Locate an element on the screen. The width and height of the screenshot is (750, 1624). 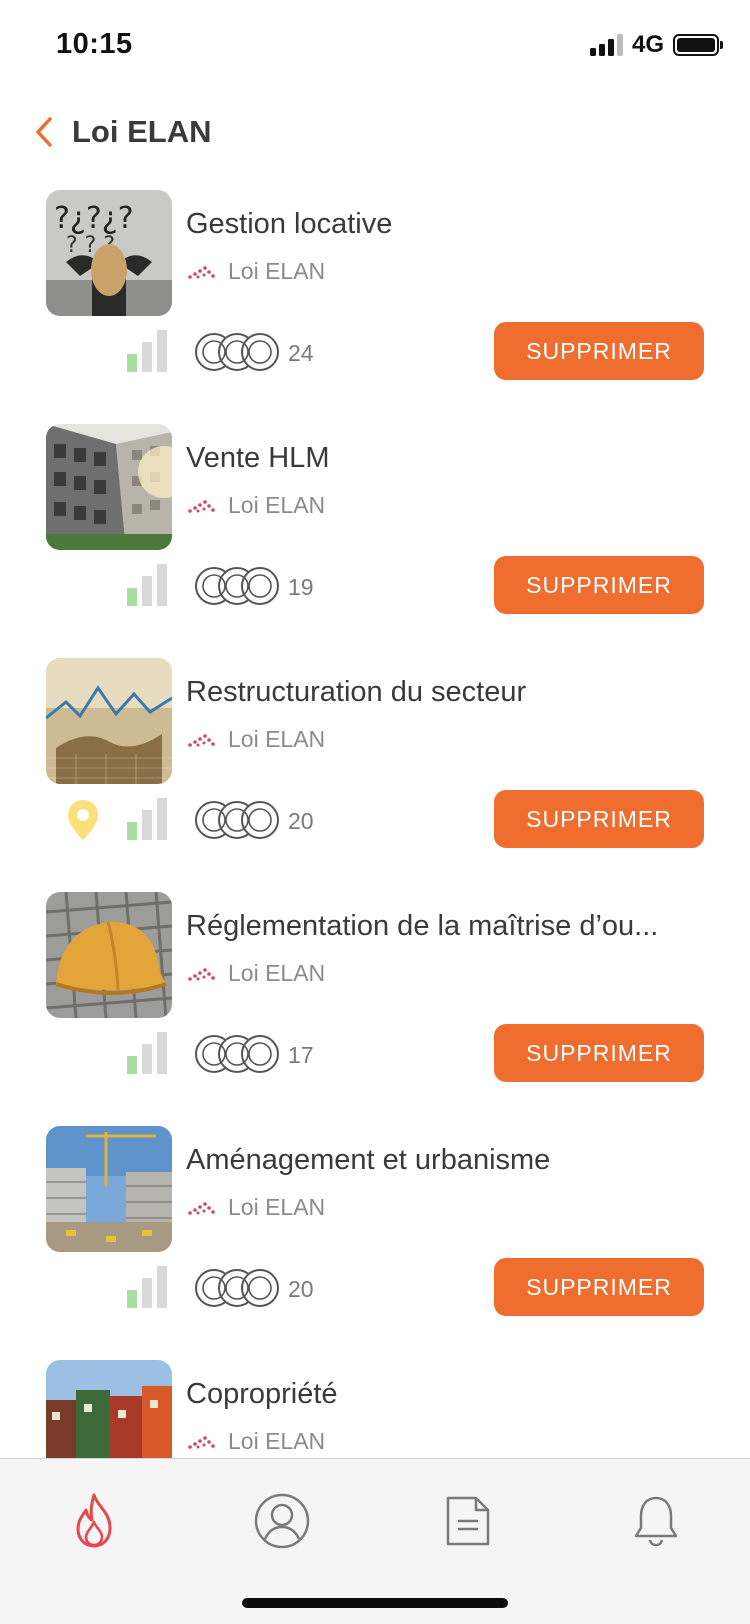
document-icon is located at coordinates (468, 1521).